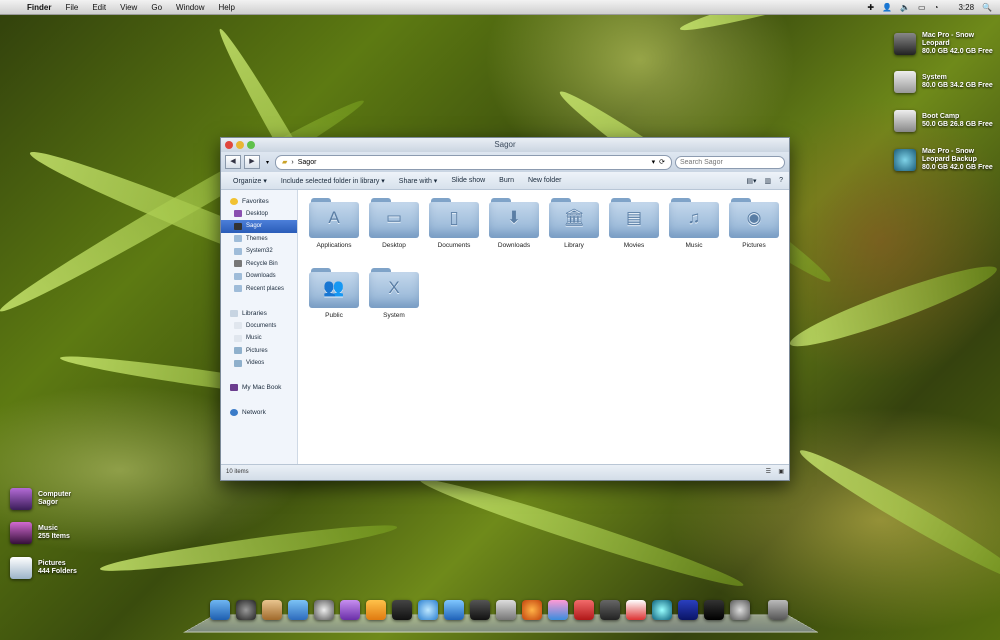 The image size is (1000, 640). What do you see at coordinates (394, 223) in the screenshot?
I see `folder-desktop: ▭ Desktop` at bounding box center [394, 223].